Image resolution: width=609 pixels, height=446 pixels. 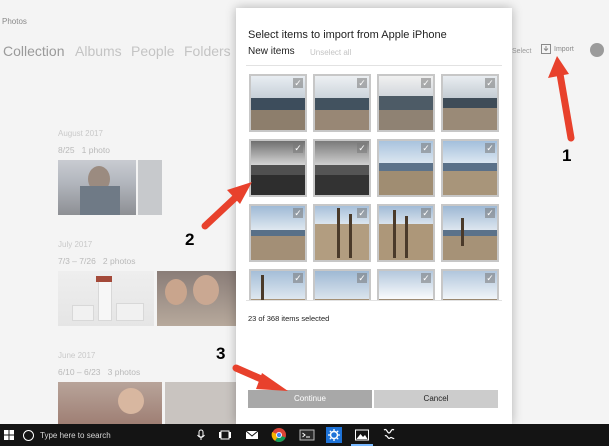 What do you see at coordinates (75, 435) in the screenshot?
I see `search-placeholder: Type here to search` at bounding box center [75, 435].